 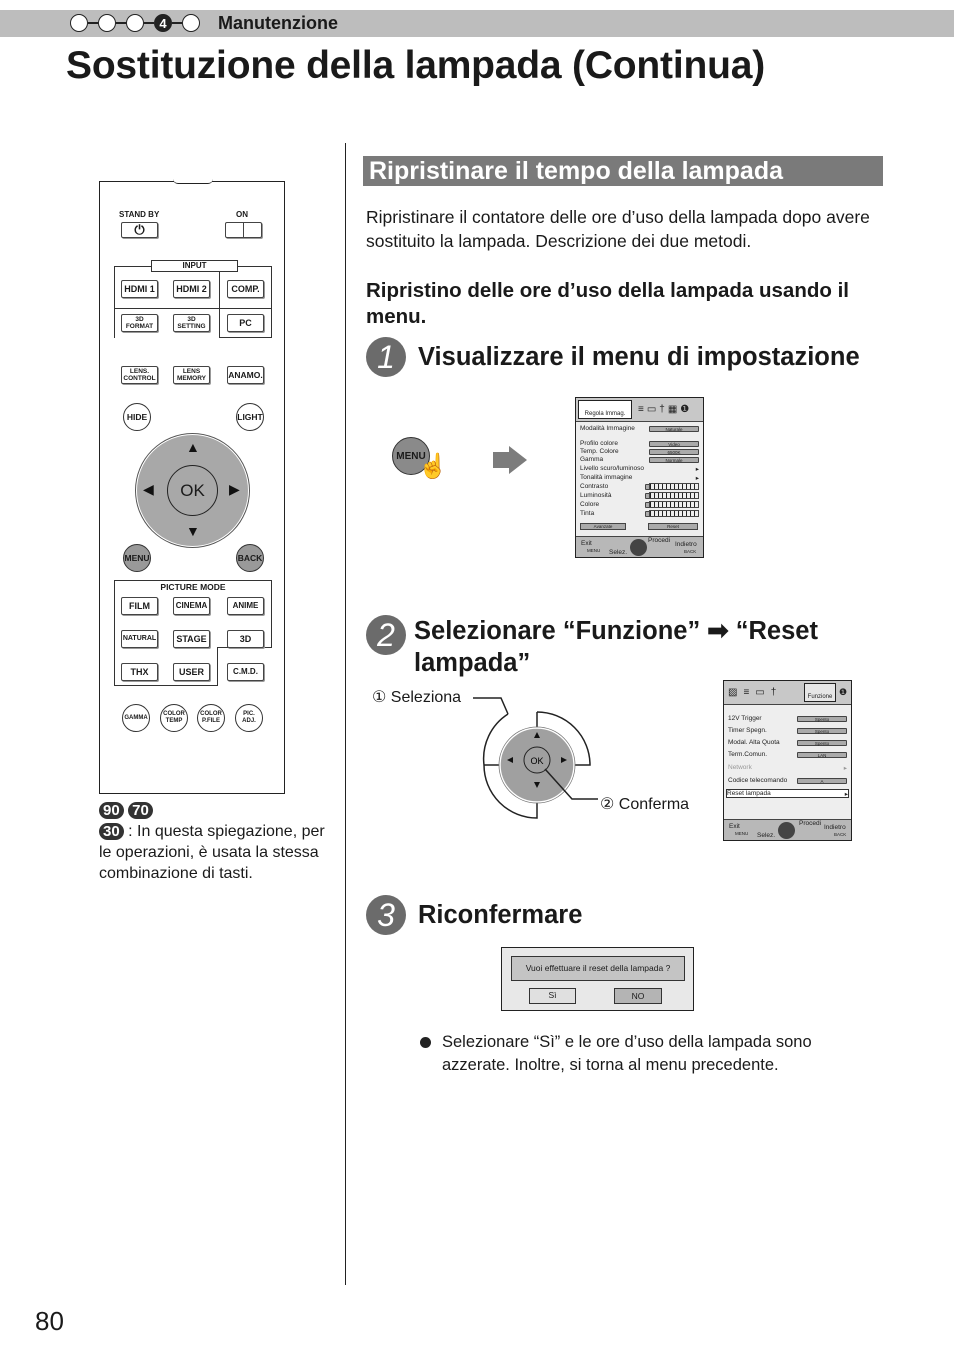 I want to click on select-label: ① Seleziona, so click(x=417, y=697).